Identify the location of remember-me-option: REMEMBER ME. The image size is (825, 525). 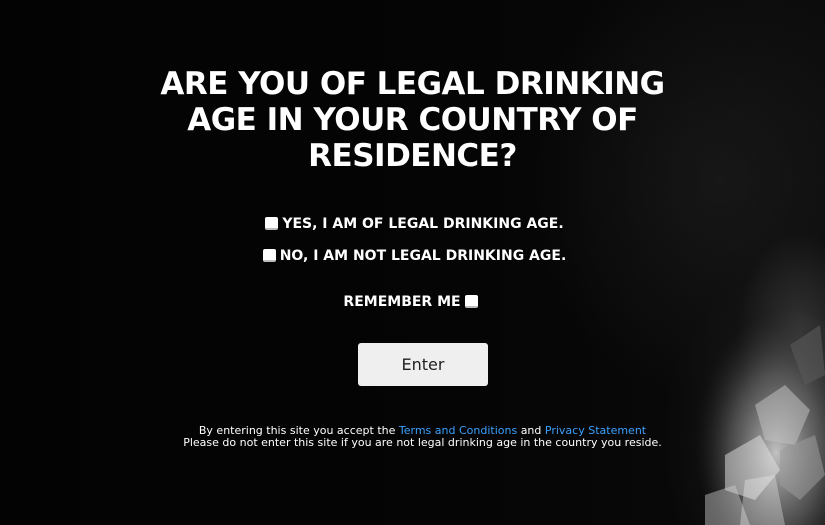
(412, 302).